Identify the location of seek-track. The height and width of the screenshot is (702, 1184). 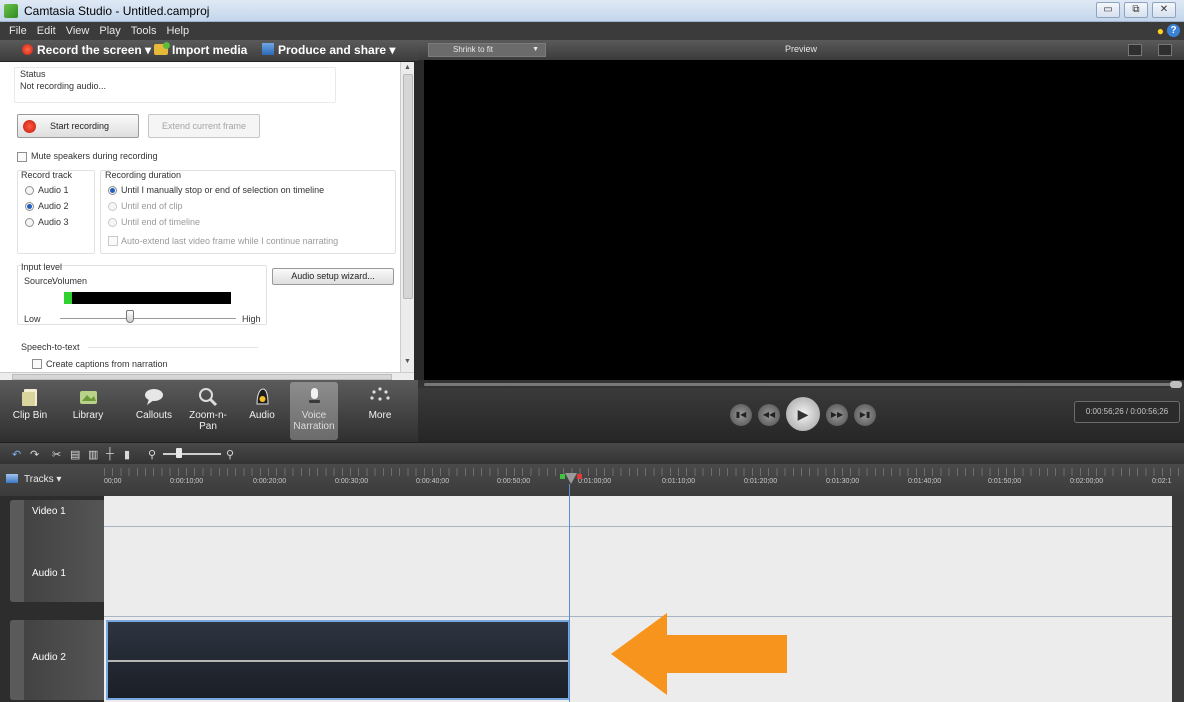
(802, 384).